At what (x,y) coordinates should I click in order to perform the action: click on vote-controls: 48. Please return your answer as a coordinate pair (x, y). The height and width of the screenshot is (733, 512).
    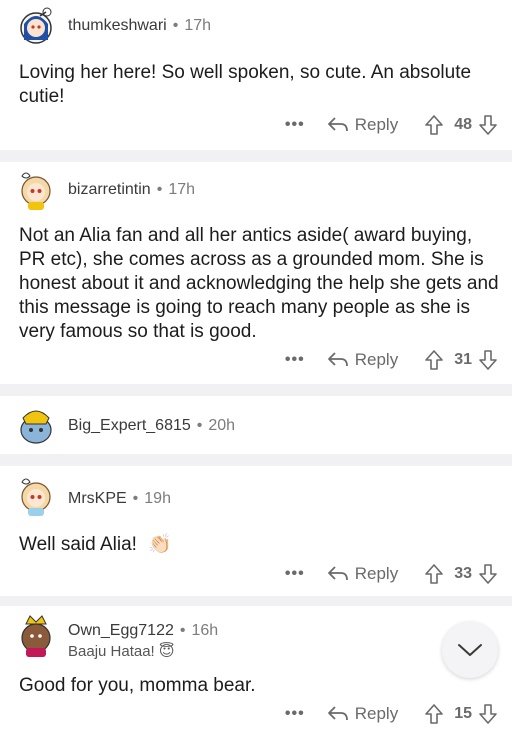
    Looking at the image, I should click on (461, 125).